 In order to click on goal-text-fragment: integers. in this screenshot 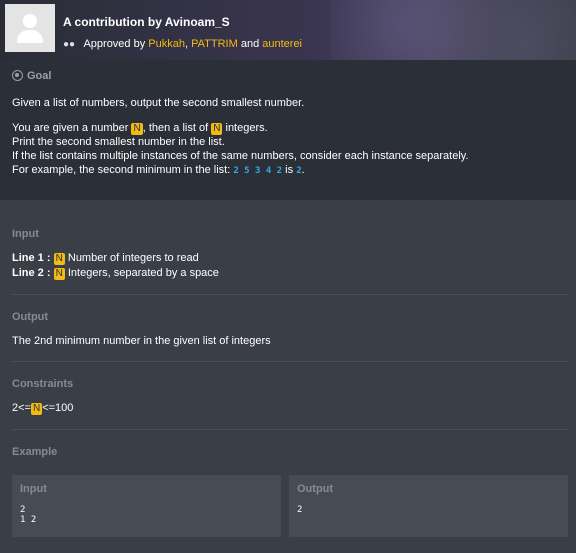, I will do `click(246, 128)`.